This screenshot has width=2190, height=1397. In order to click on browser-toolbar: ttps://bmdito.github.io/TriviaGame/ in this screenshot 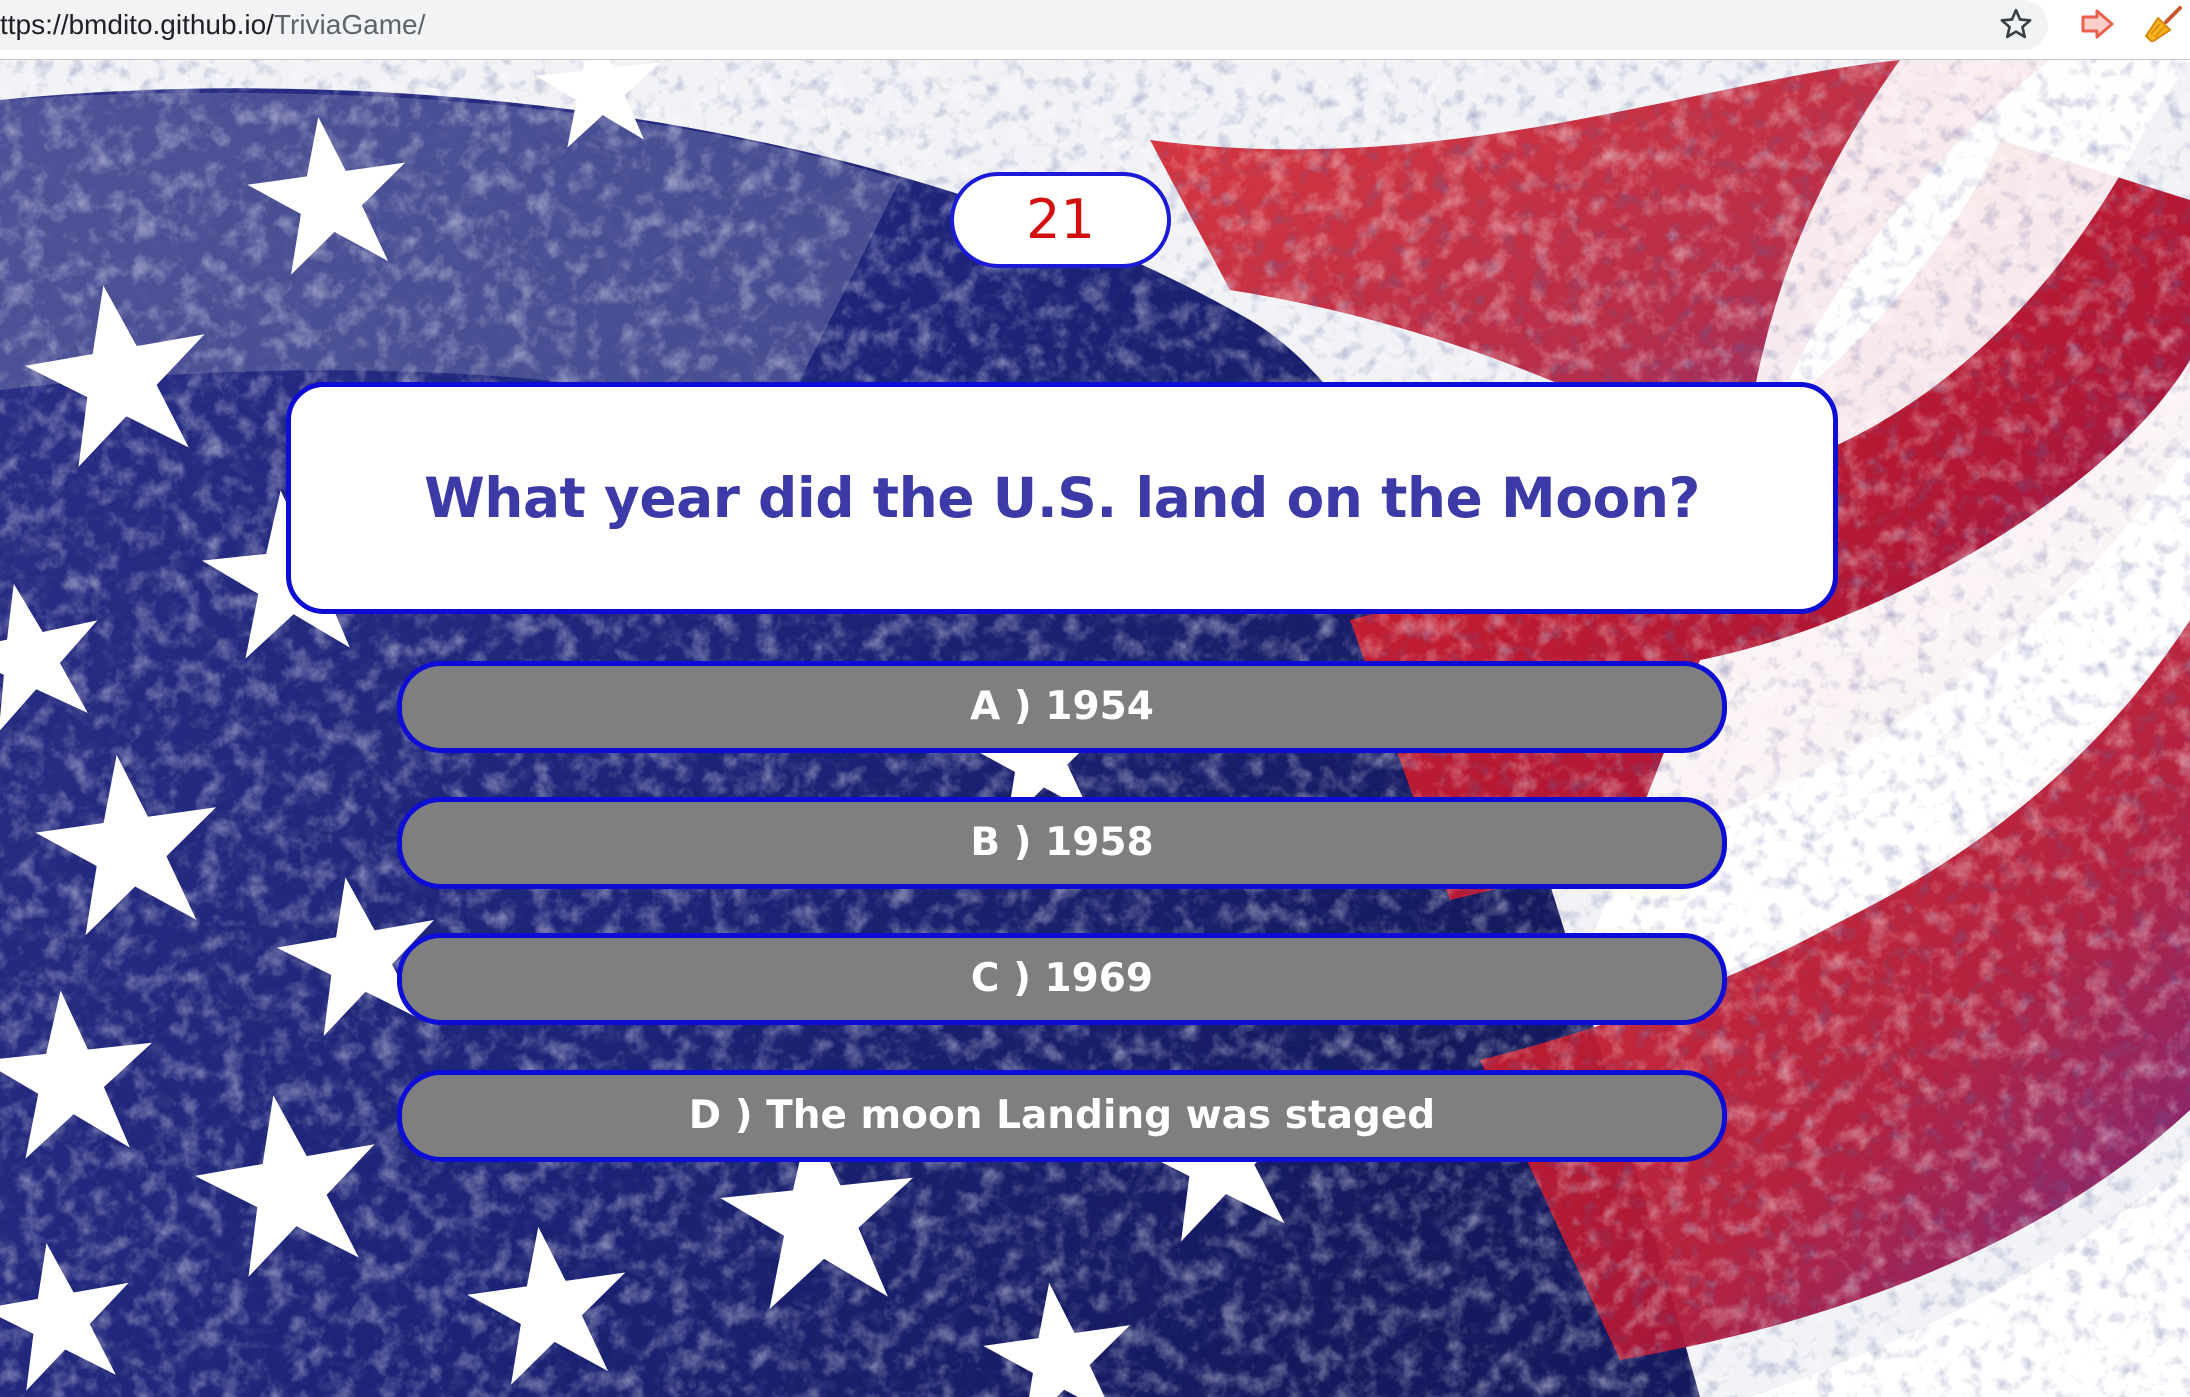, I will do `click(1095, 30)`.